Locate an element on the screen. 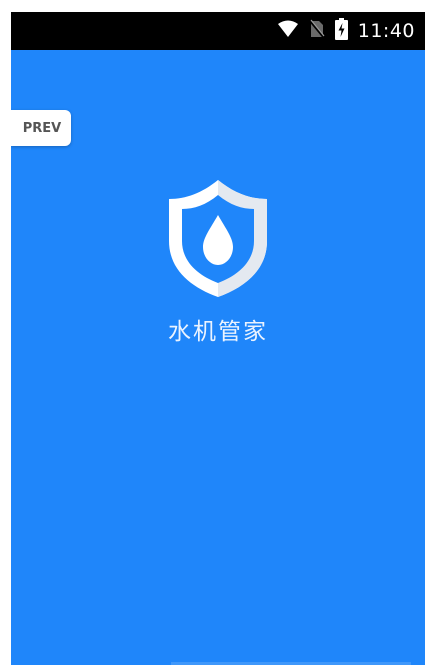 The width and height of the screenshot is (436, 665). status-icons: 11:40 is located at coordinates (346, 31).